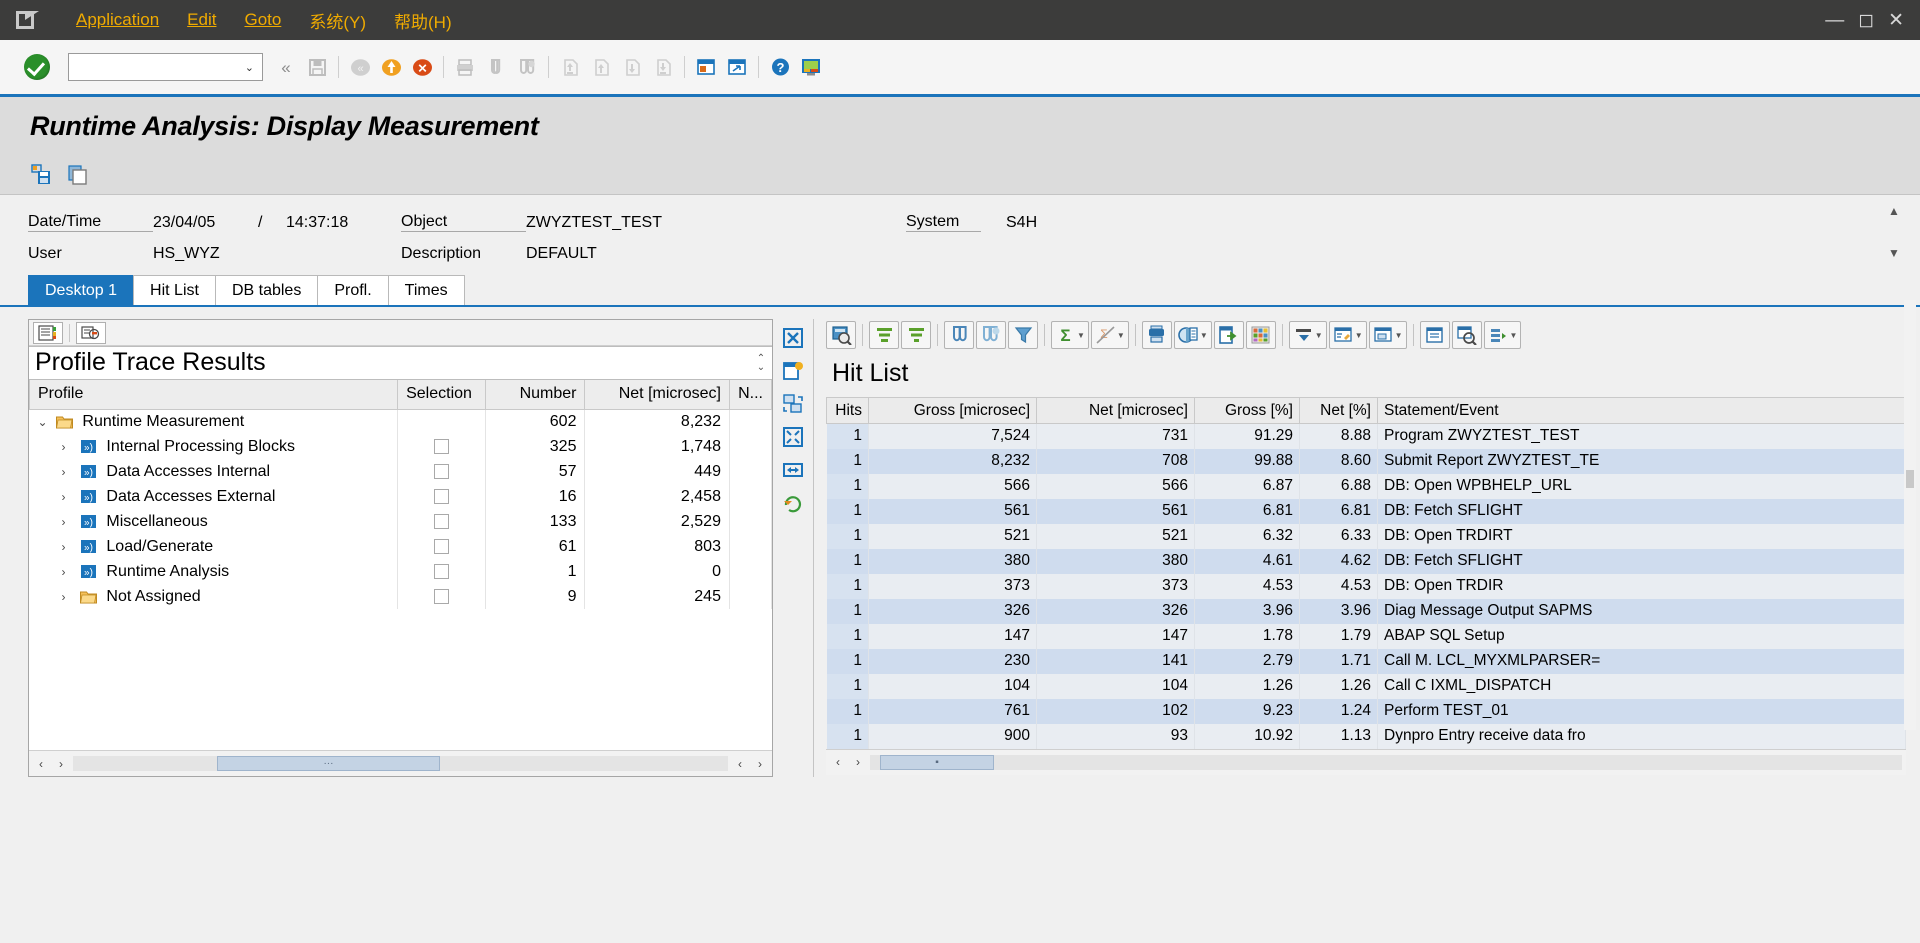  Describe the element at coordinates (400, 496) in the screenshot. I see `table-row: › ») Data Accesses External 16 2,458` at that location.